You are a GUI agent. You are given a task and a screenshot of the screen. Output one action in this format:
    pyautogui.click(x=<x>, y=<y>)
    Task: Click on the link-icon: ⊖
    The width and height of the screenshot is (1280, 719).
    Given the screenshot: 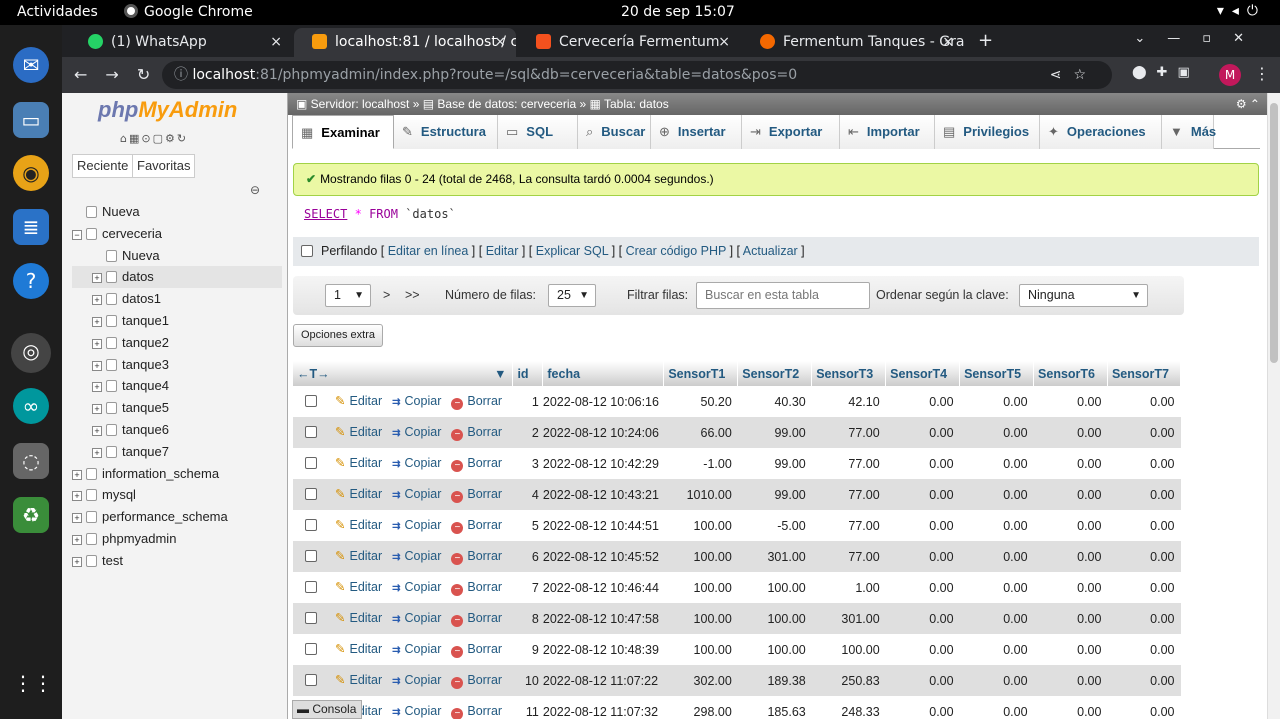 What is the action you would take?
    pyautogui.click(x=255, y=190)
    